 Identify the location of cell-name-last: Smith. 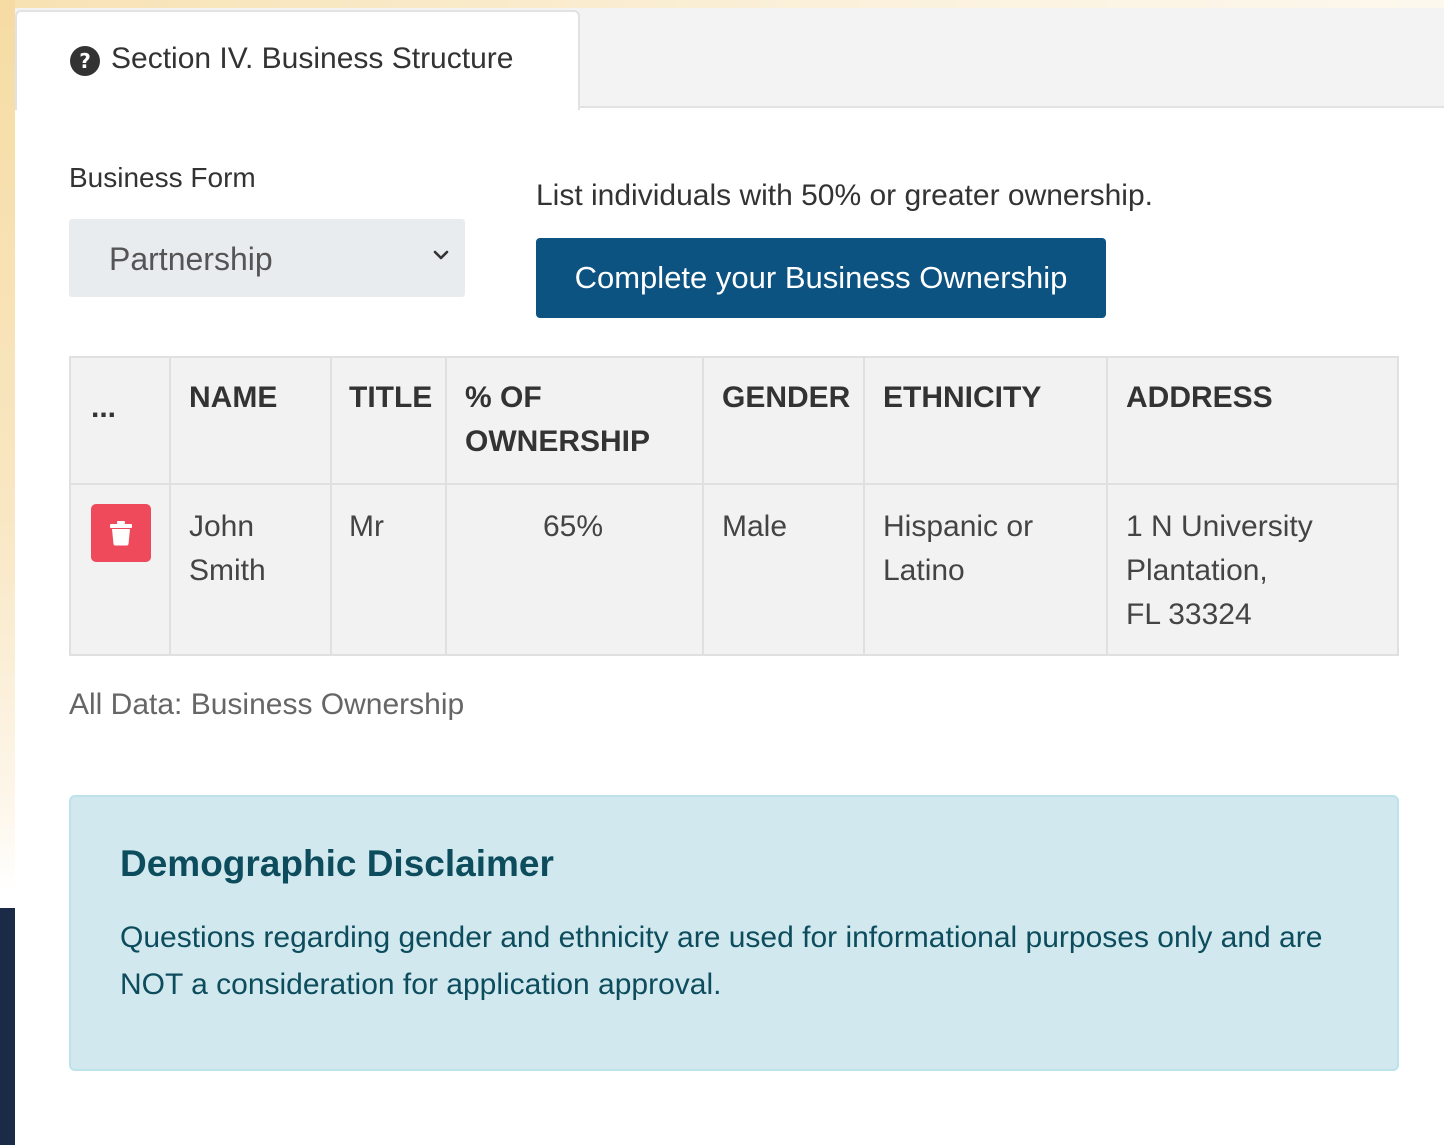
(227, 570).